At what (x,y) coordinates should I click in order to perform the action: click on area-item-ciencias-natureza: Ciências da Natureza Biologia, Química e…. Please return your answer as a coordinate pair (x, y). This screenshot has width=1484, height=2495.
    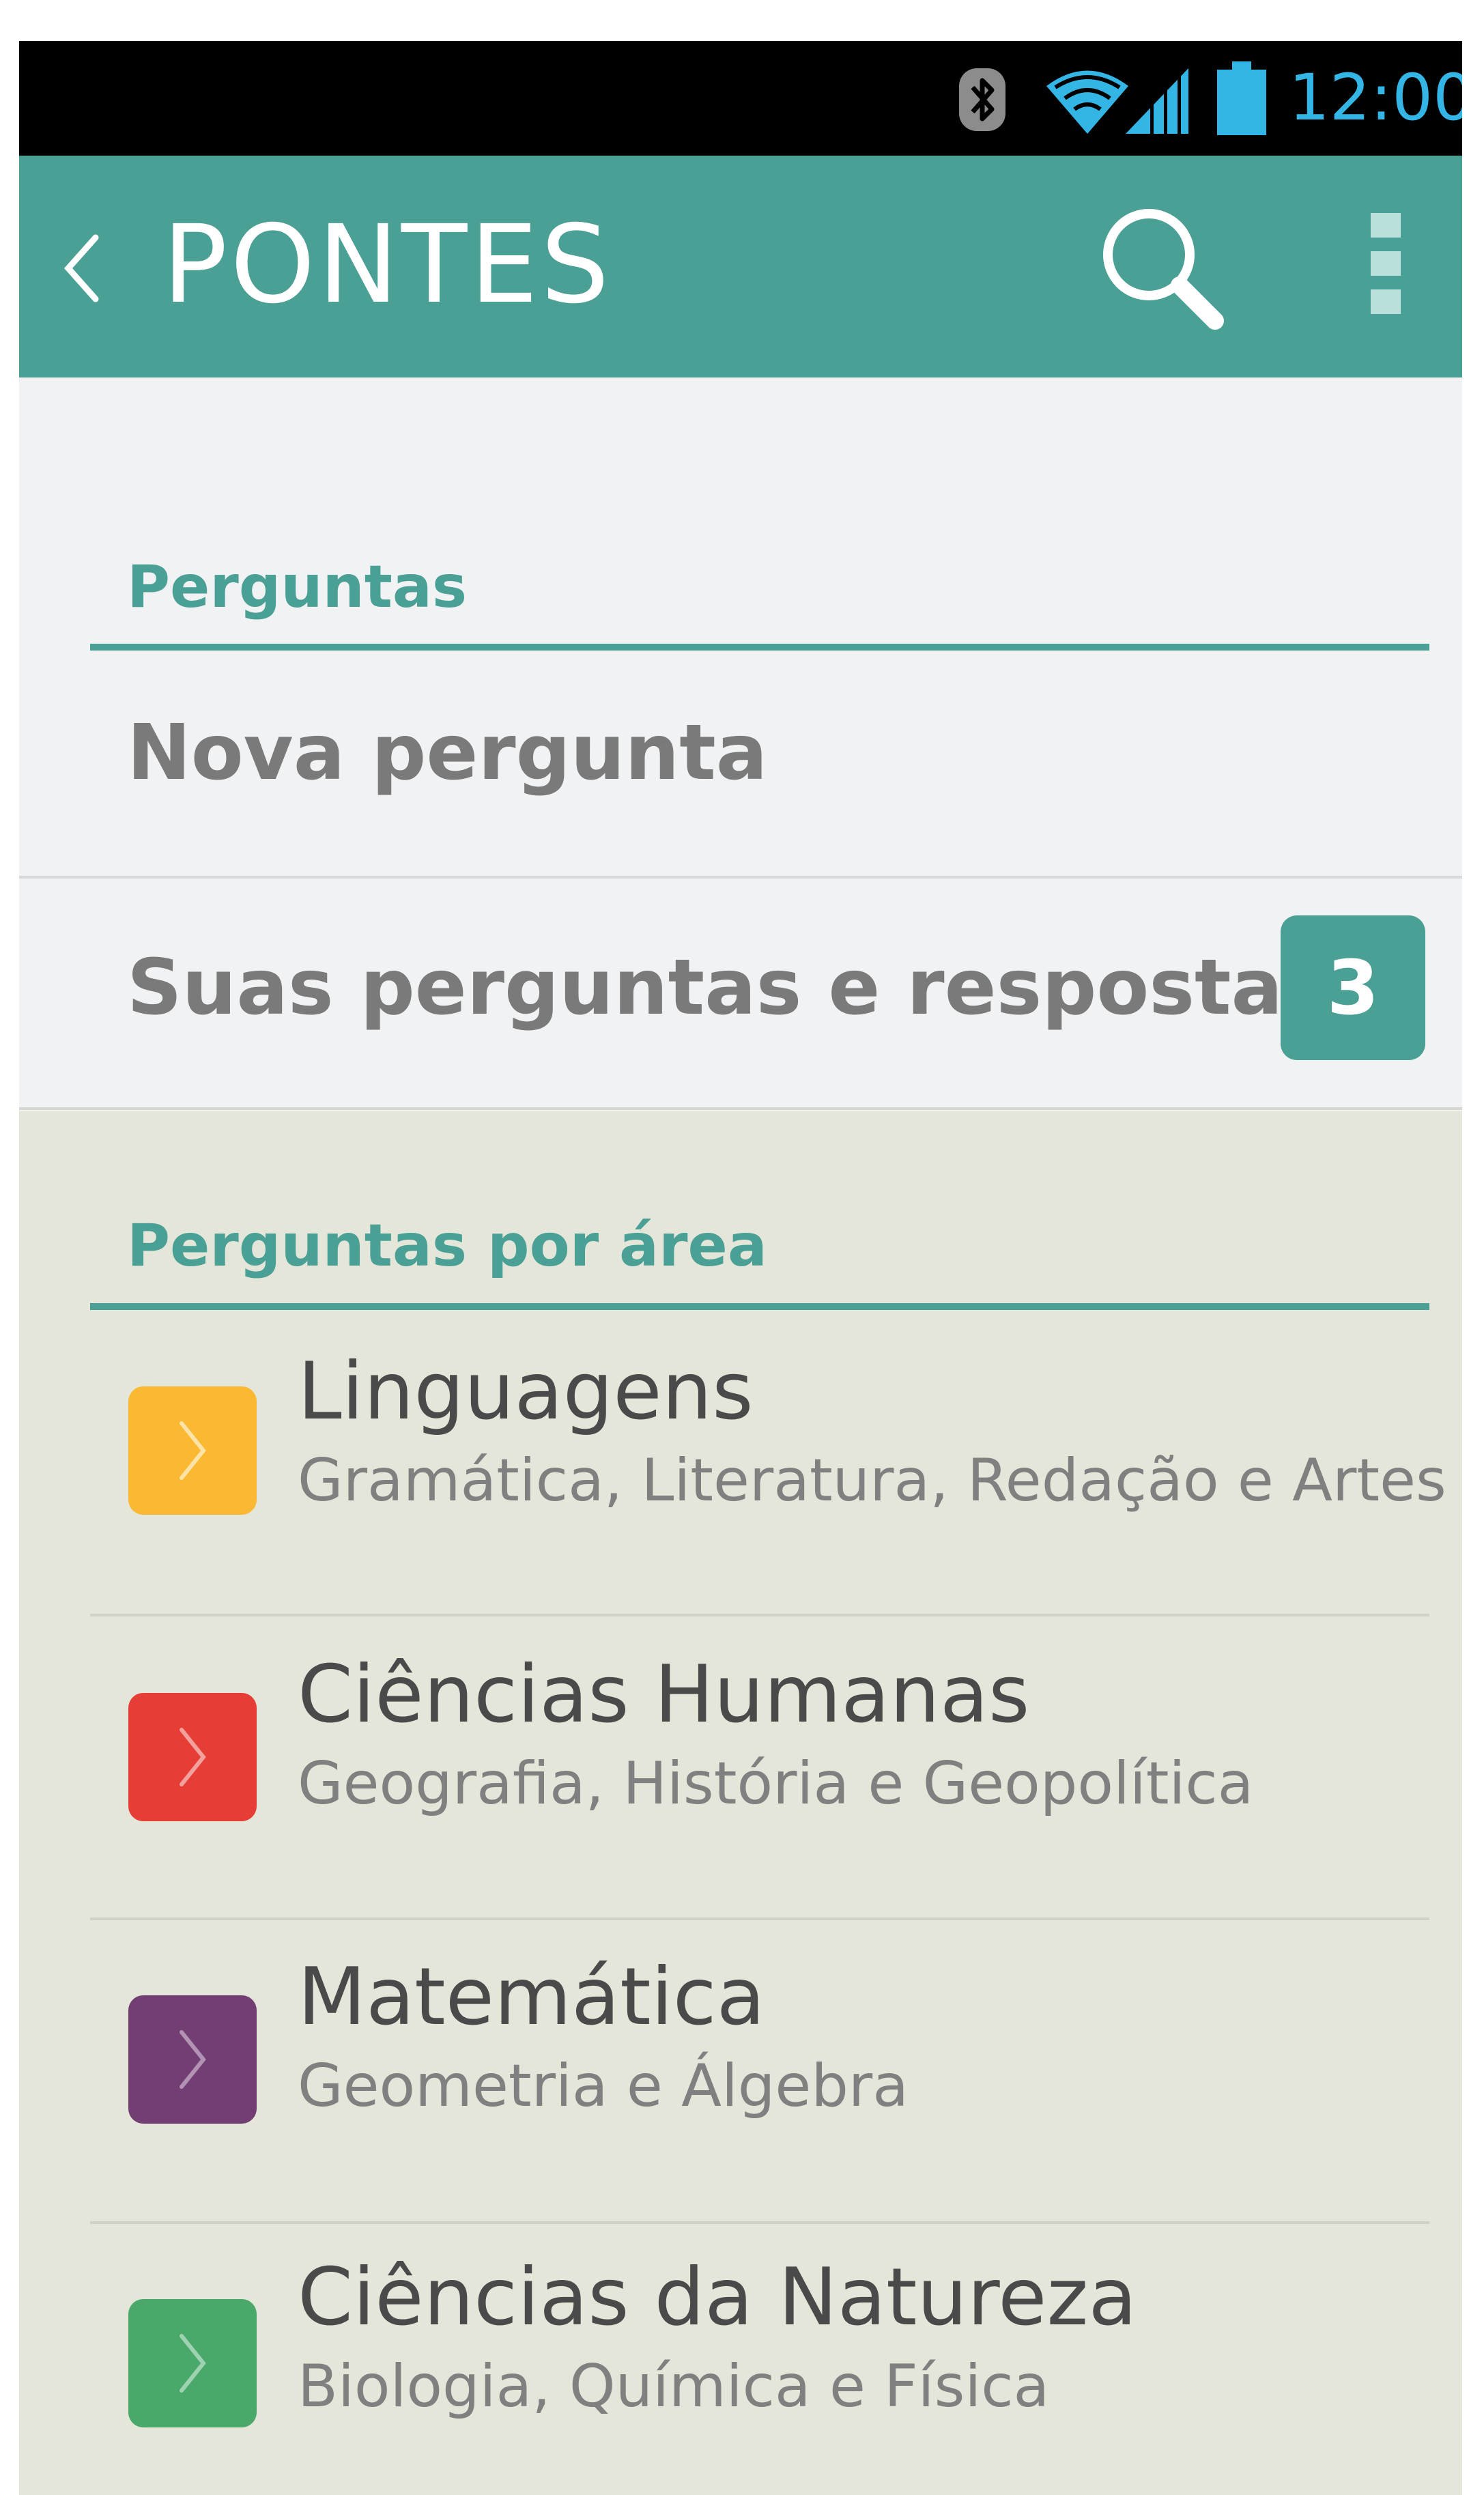
    Looking at the image, I should click on (740, 2359).